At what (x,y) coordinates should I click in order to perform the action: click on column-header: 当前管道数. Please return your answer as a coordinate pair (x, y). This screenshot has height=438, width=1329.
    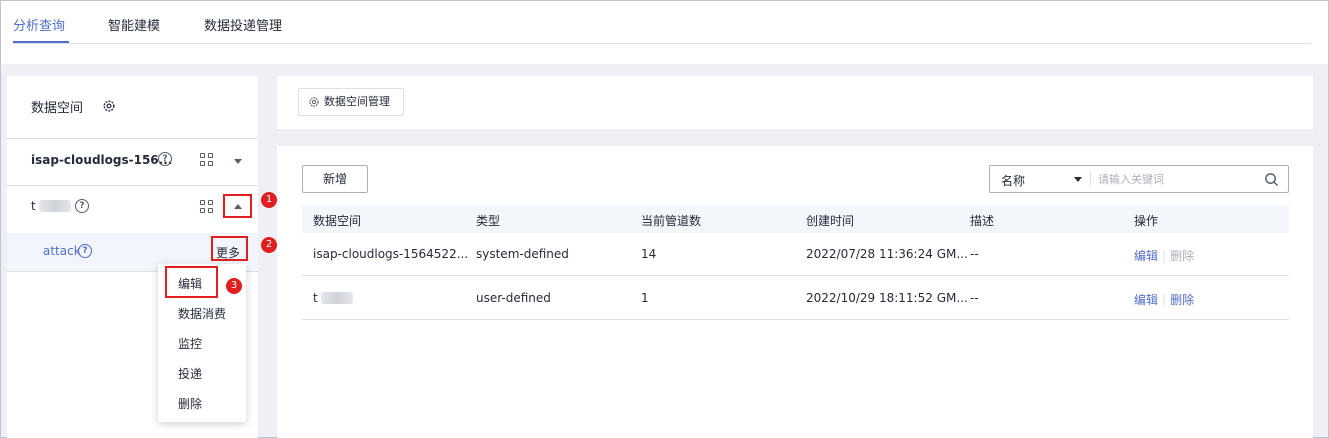
    Looking at the image, I should click on (671, 221).